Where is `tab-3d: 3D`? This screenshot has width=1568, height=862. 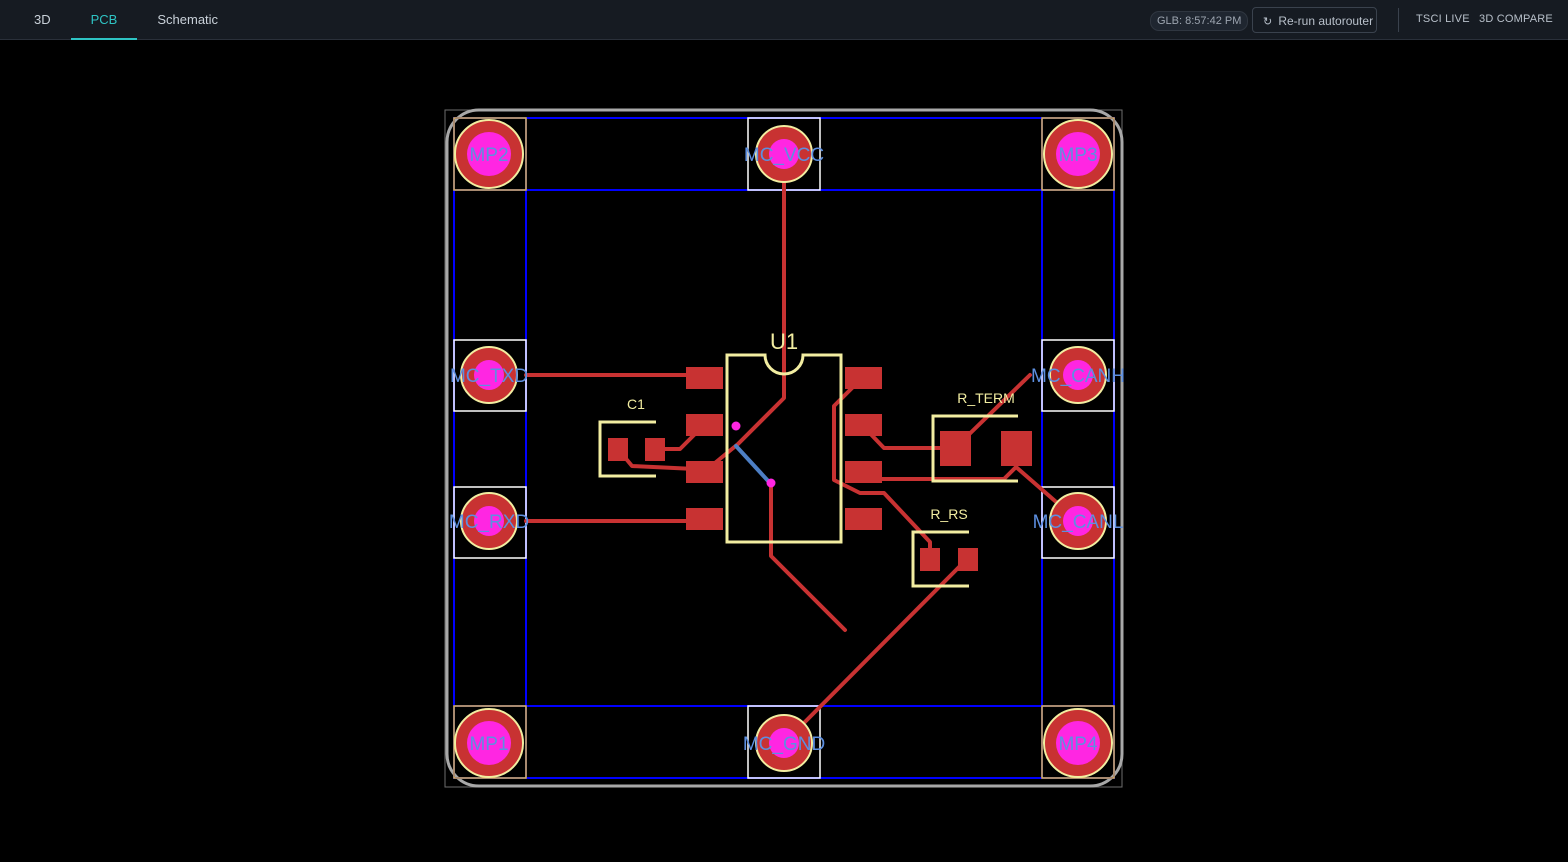
tab-3d: 3D is located at coordinates (42, 20).